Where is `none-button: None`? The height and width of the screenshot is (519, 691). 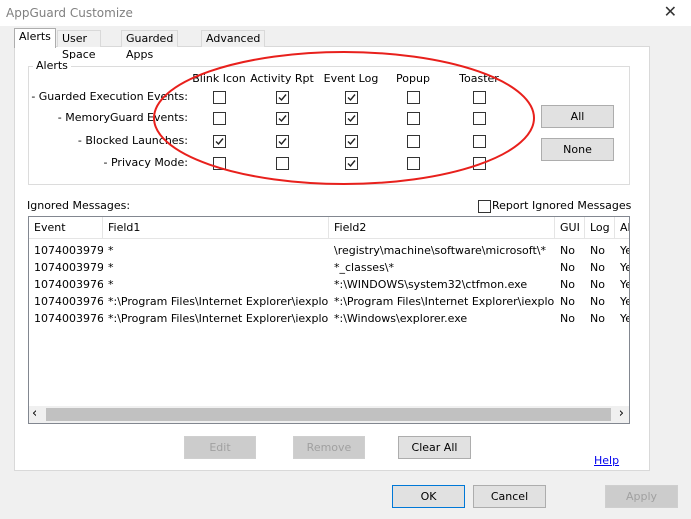
none-button: None is located at coordinates (577, 149).